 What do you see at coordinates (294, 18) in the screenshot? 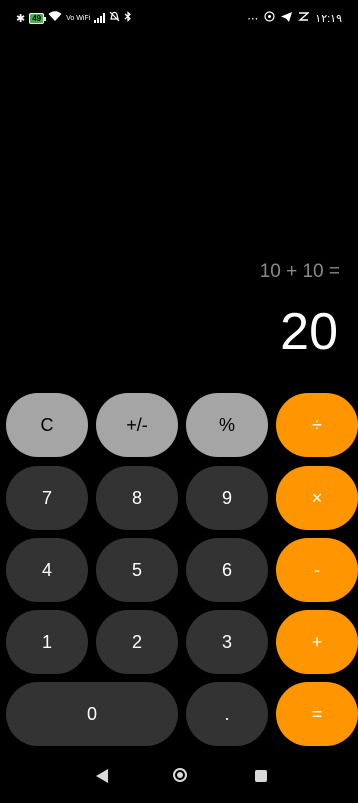
I see `status-right: ⋯ ١٢:١٩` at bounding box center [294, 18].